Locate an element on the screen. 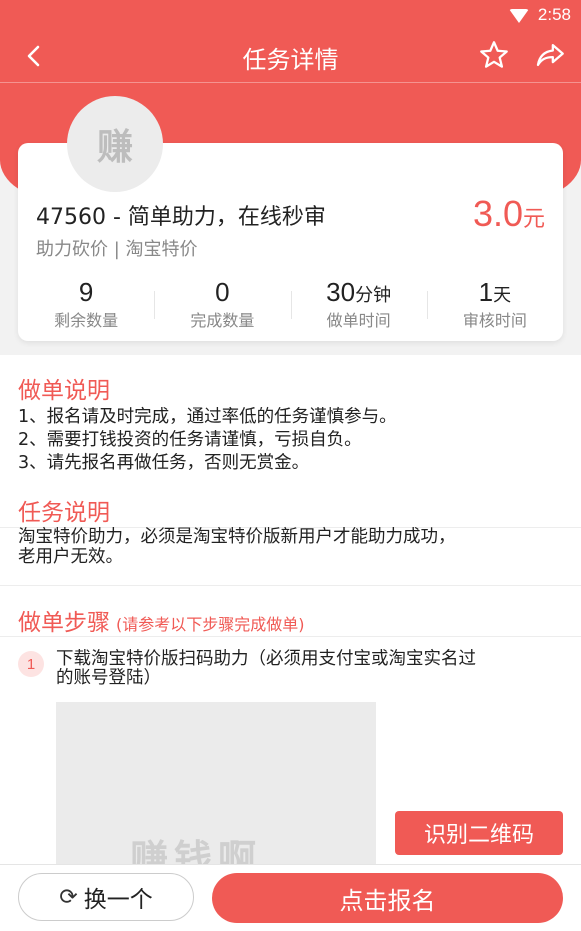 The height and width of the screenshot is (931, 581). bottom-action-bar: ⟳ 换一个 点击报名 is located at coordinates (290, 897).